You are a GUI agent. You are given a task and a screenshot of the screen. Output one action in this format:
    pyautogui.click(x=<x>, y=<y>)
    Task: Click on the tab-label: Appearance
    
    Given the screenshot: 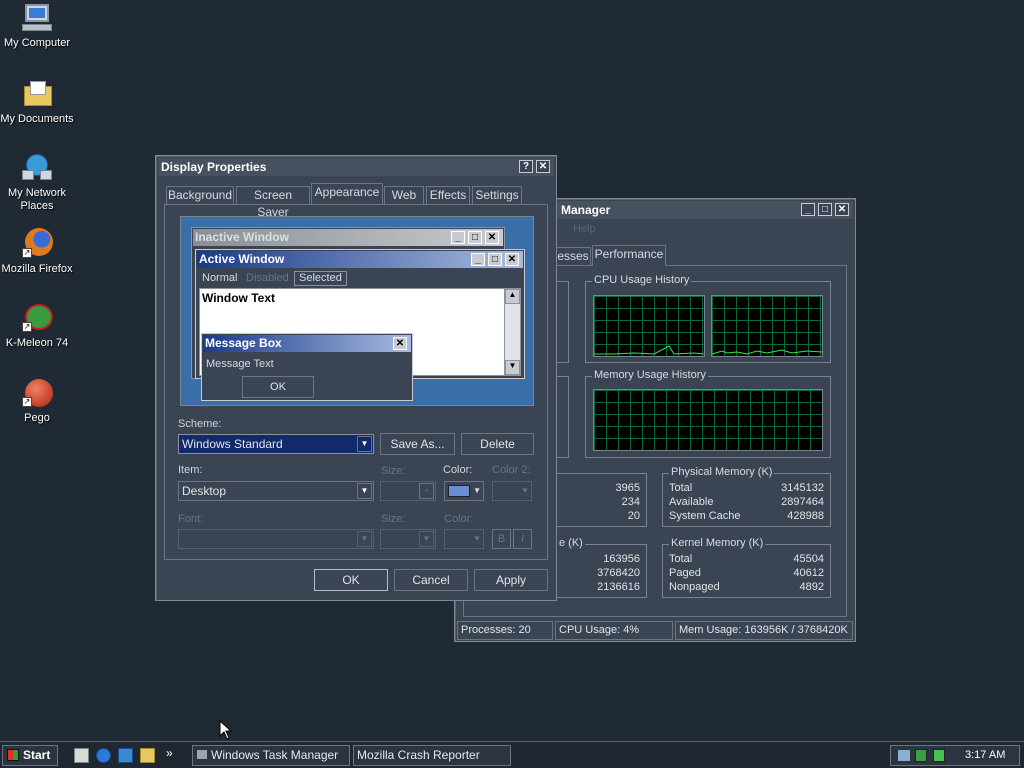 What is the action you would take?
    pyautogui.click(x=347, y=192)
    